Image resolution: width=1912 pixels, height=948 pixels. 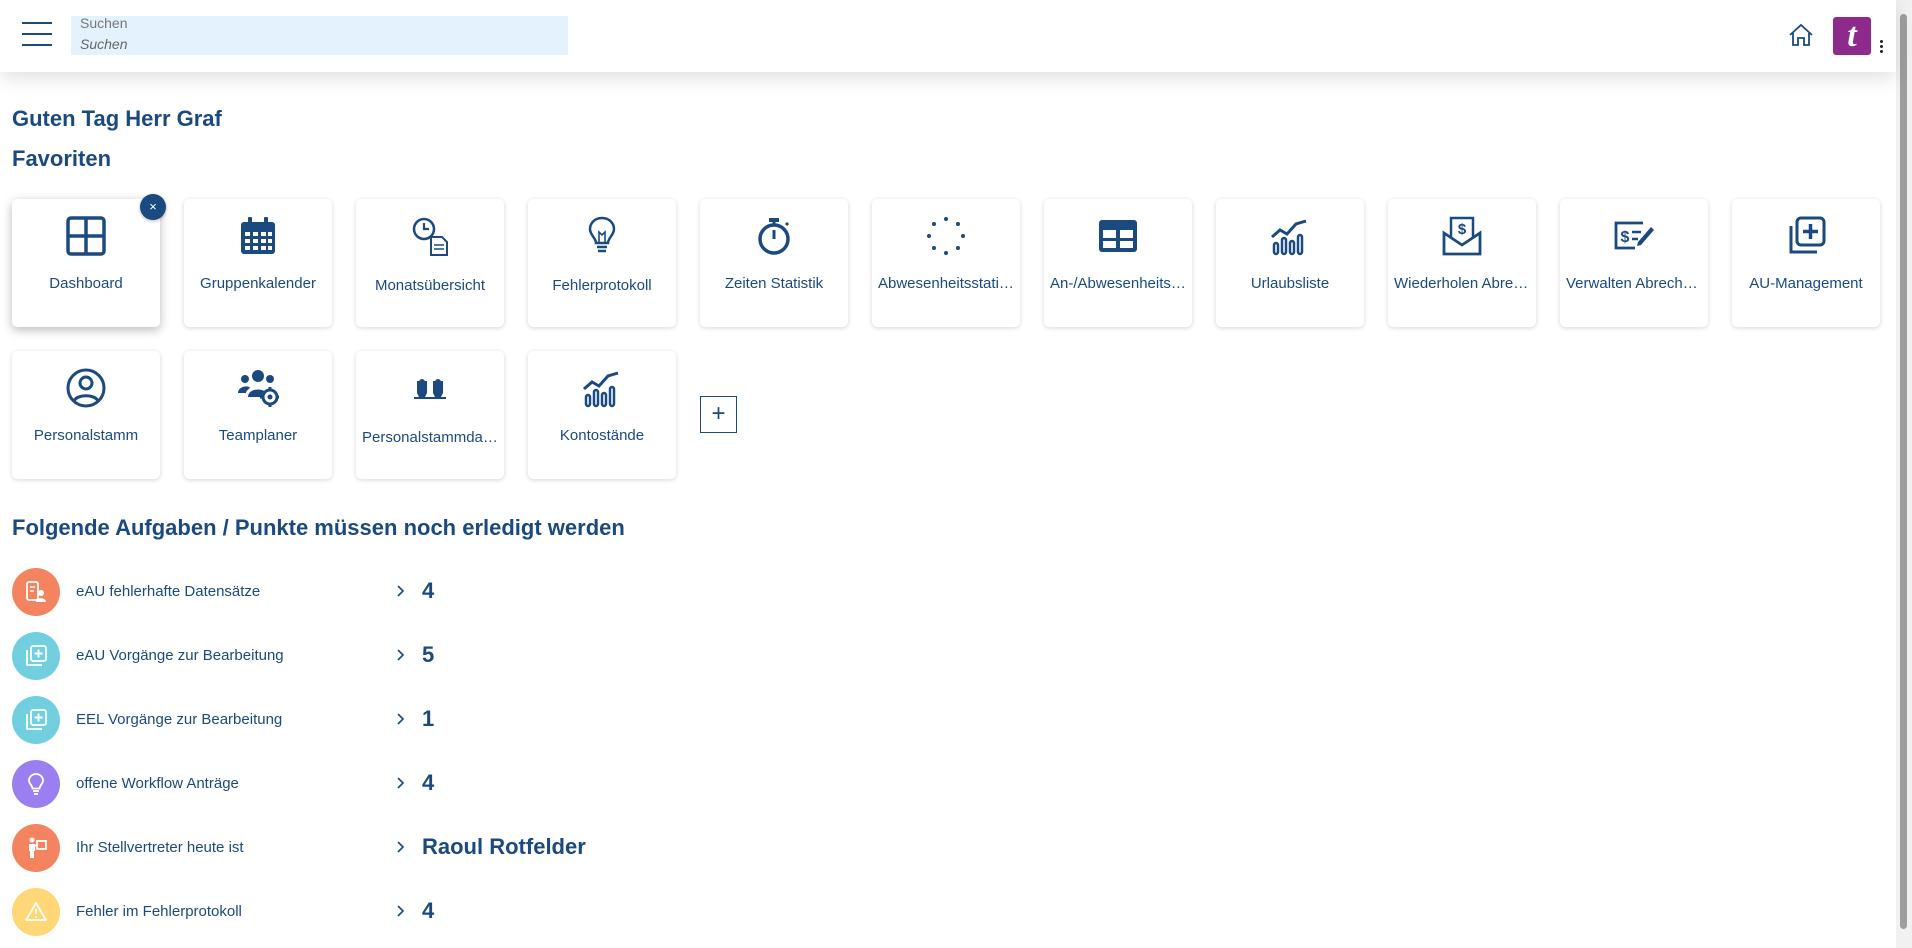 I want to click on tile-label: An-/Abwesenheitsübersicht, so click(x=1118, y=283).